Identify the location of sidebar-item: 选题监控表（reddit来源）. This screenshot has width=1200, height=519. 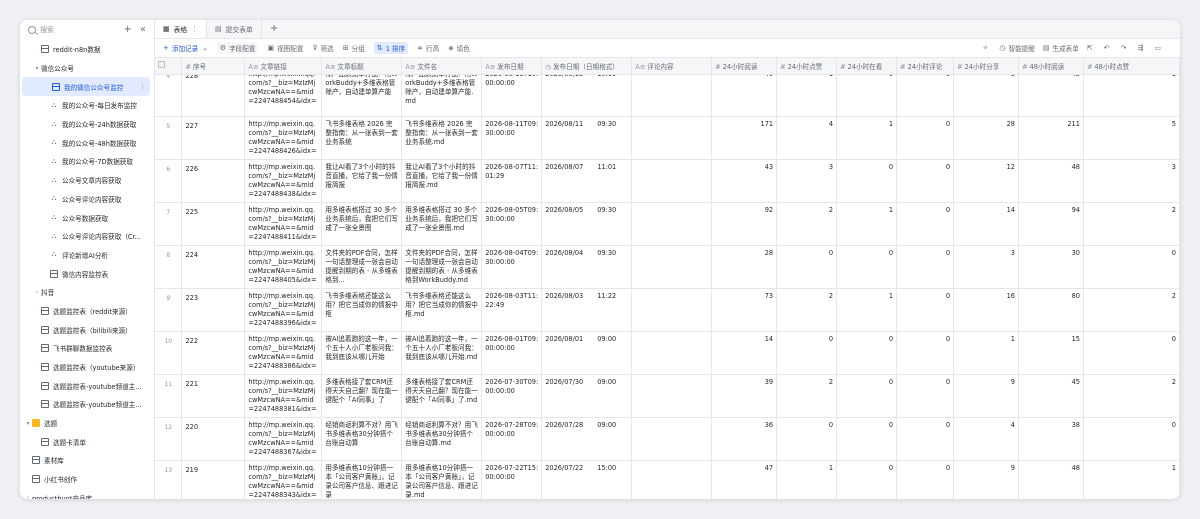
(87, 311).